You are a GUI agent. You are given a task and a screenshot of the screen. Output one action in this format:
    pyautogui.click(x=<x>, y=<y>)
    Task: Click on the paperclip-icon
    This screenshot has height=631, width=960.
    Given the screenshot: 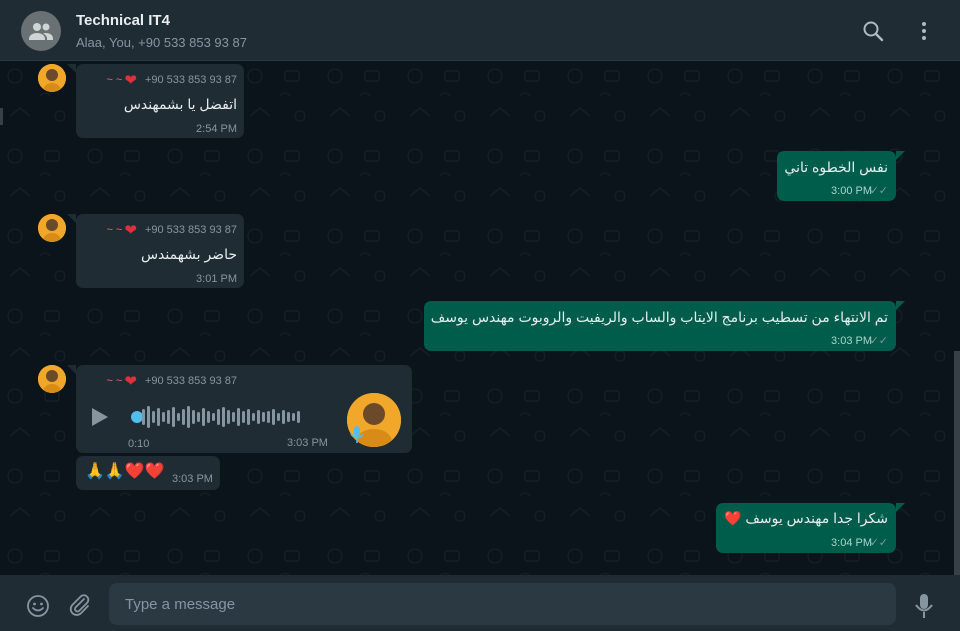 What is the action you would take?
    pyautogui.click(x=79, y=605)
    